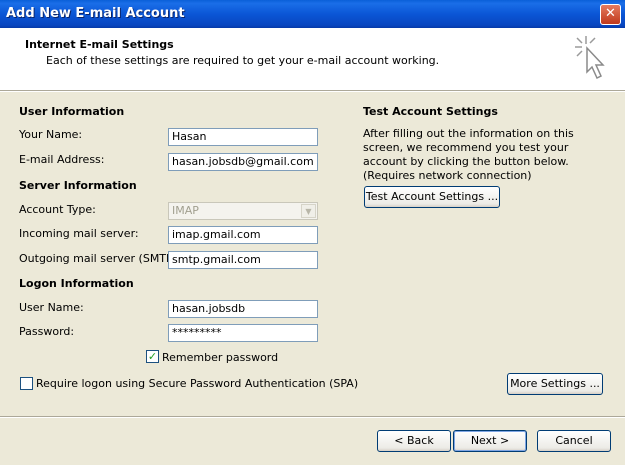  Describe the element at coordinates (243, 162) in the screenshot. I see `email-address-input: hasan.jobsdb@gmail.com` at that location.